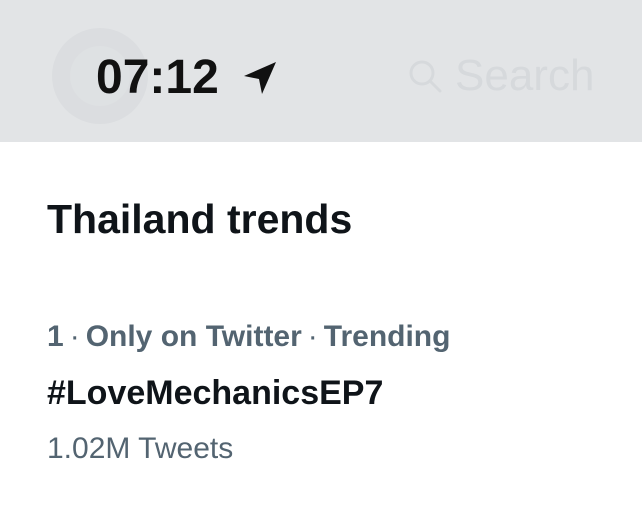 This screenshot has width=642, height=521. Describe the element at coordinates (55, 336) in the screenshot. I see `trend-rank: 1` at that location.